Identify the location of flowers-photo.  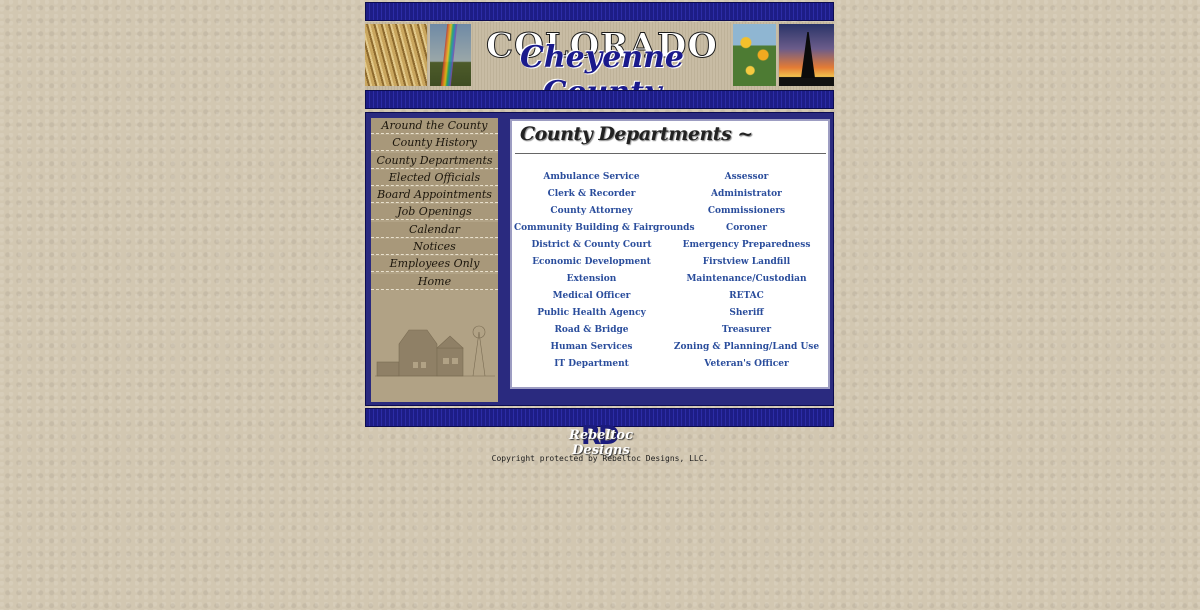
(754, 55).